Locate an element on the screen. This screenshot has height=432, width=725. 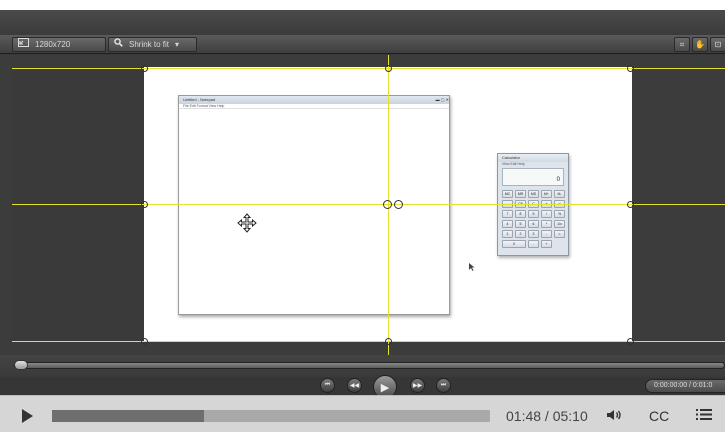
move-cursor-icon is located at coordinates (247, 223).